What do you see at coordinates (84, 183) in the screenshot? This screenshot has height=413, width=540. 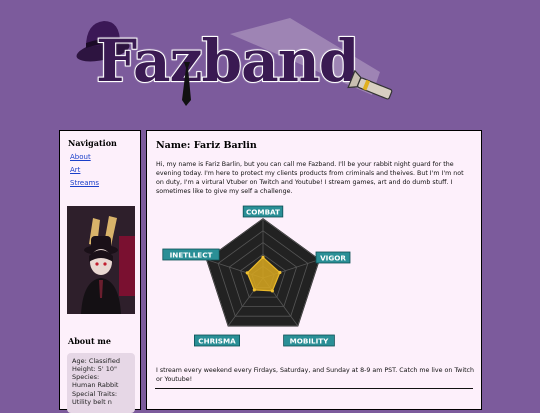 I see `nav-link-streams: Streams` at bounding box center [84, 183].